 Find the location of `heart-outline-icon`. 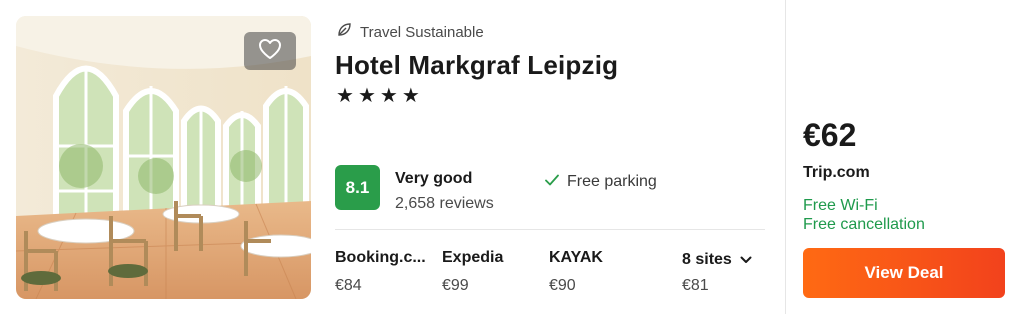

heart-outline-icon is located at coordinates (270, 51).